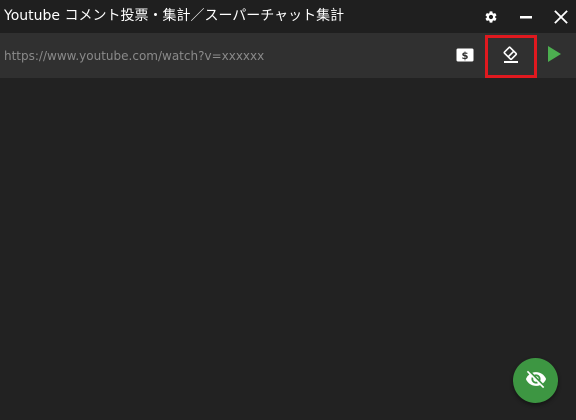 Image resolution: width=576 pixels, height=420 pixels. I want to click on toggle-visibility-button, so click(535, 380).